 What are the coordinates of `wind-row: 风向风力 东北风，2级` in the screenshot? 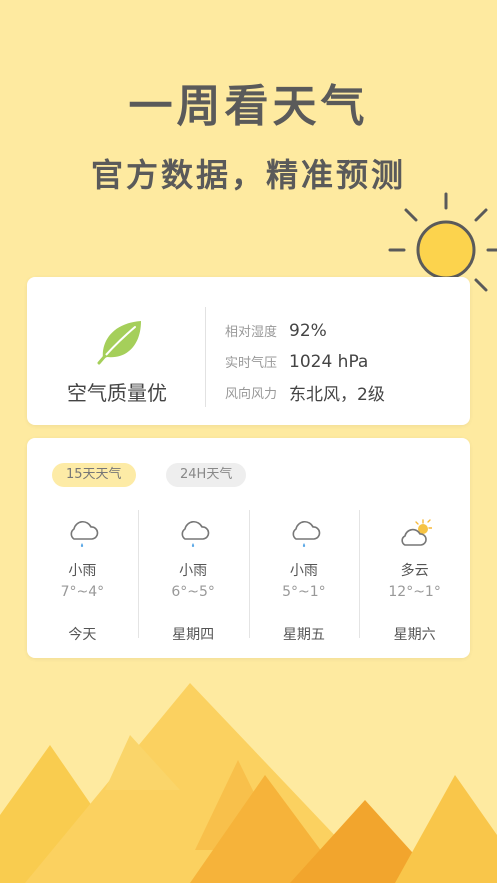 It's located at (305, 392).